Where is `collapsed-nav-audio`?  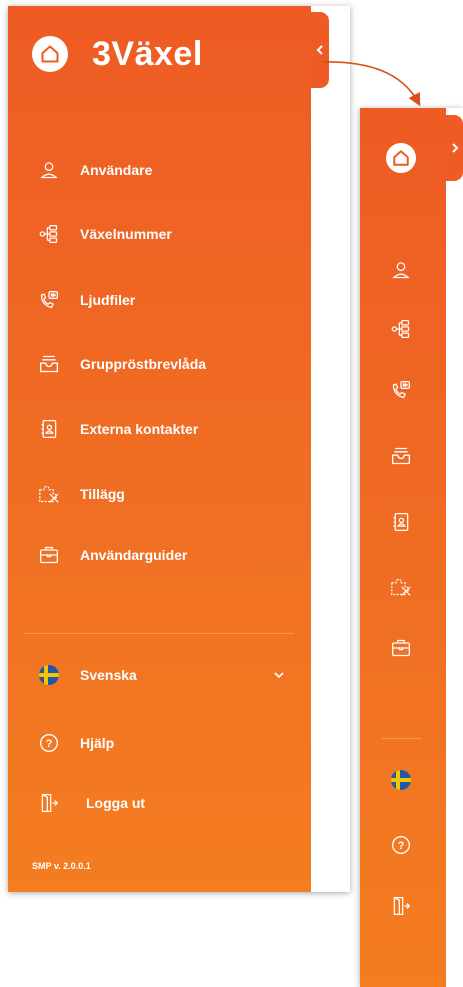 collapsed-nav-audio is located at coordinates (401, 390).